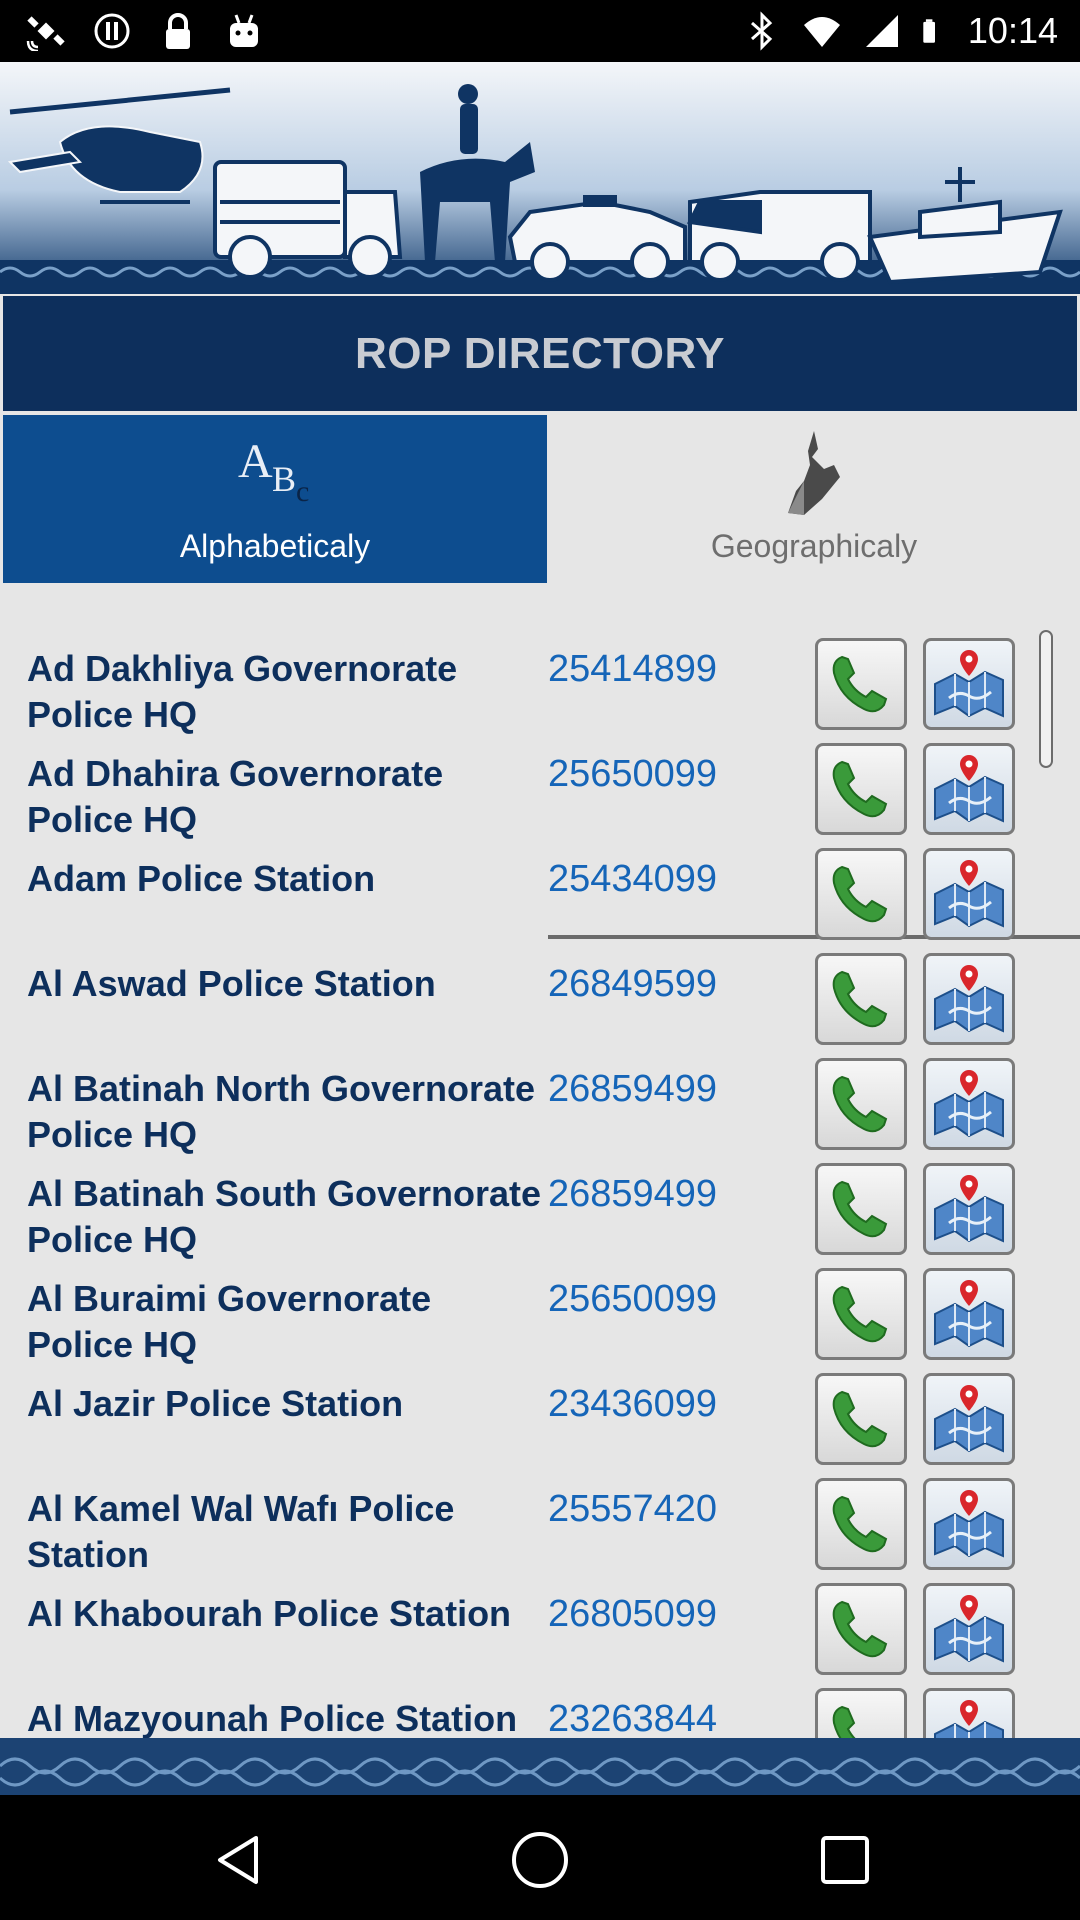 Image resolution: width=1080 pixels, height=1920 pixels. Describe the element at coordinates (540, 1766) in the screenshot. I see `decorative-footer-strip` at that location.